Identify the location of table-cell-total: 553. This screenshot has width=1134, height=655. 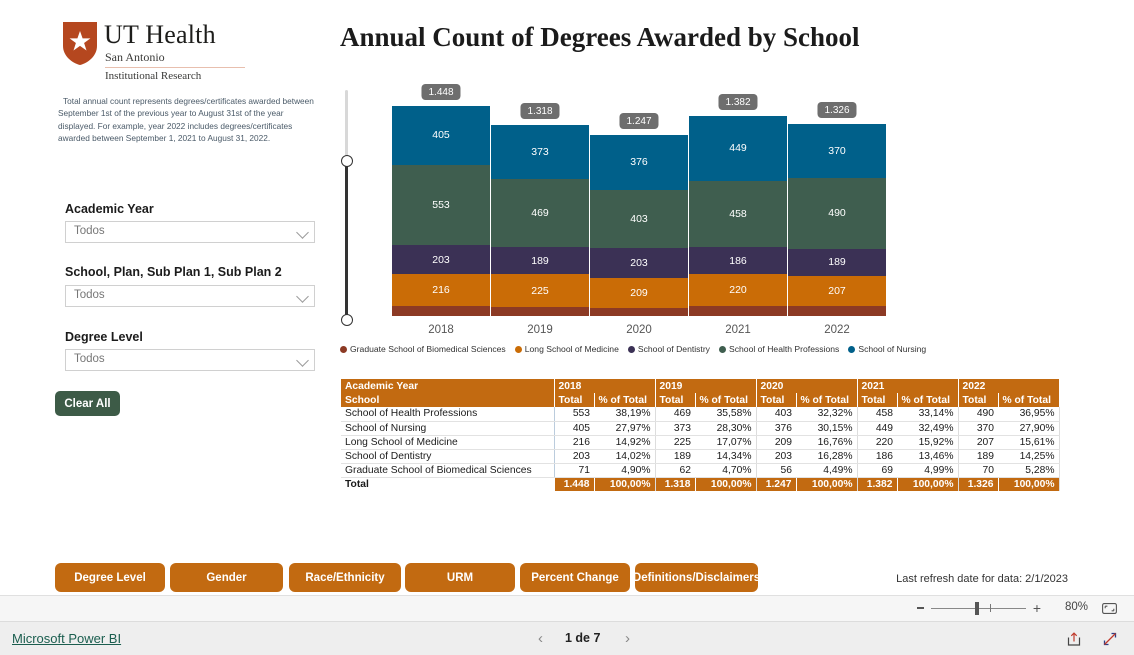
(574, 414).